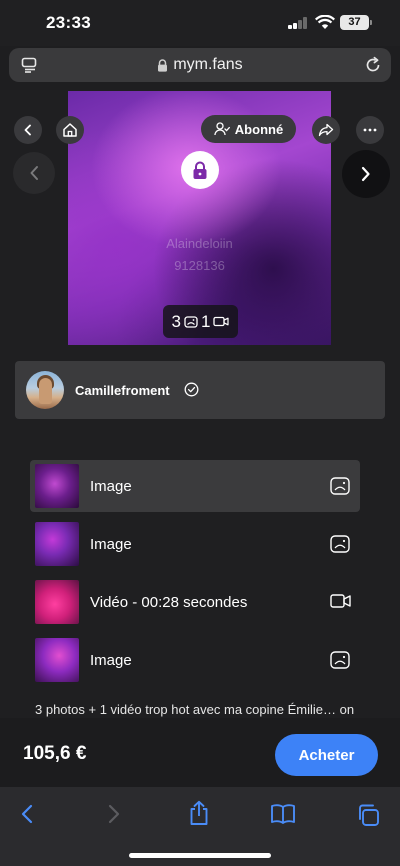 This screenshot has width=400, height=866. I want to click on previous-post-button, so click(34, 173).